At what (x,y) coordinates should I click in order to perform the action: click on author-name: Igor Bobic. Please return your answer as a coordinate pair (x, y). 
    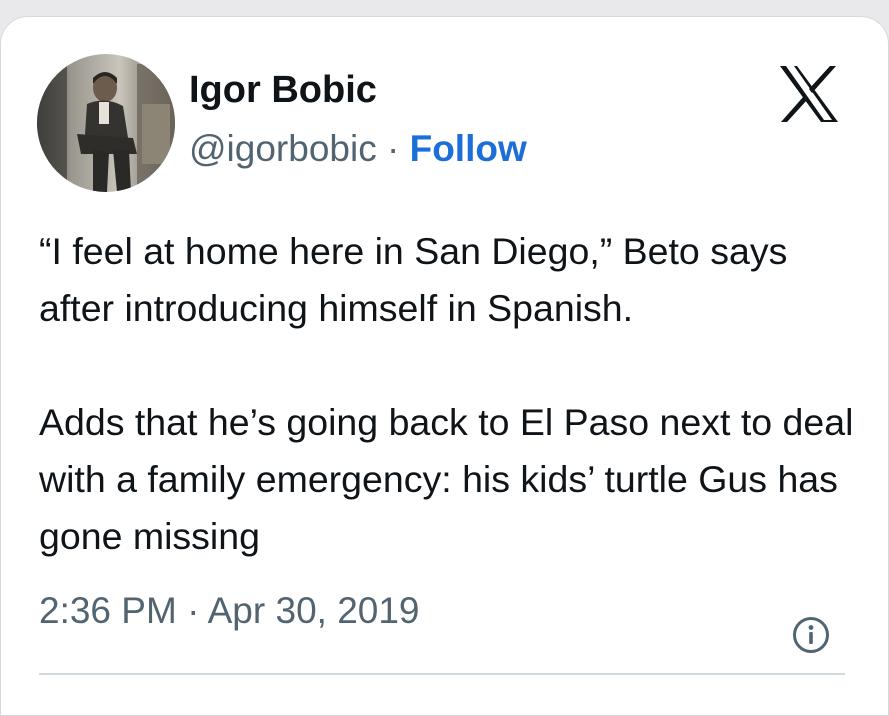
    Looking at the image, I should click on (283, 90).